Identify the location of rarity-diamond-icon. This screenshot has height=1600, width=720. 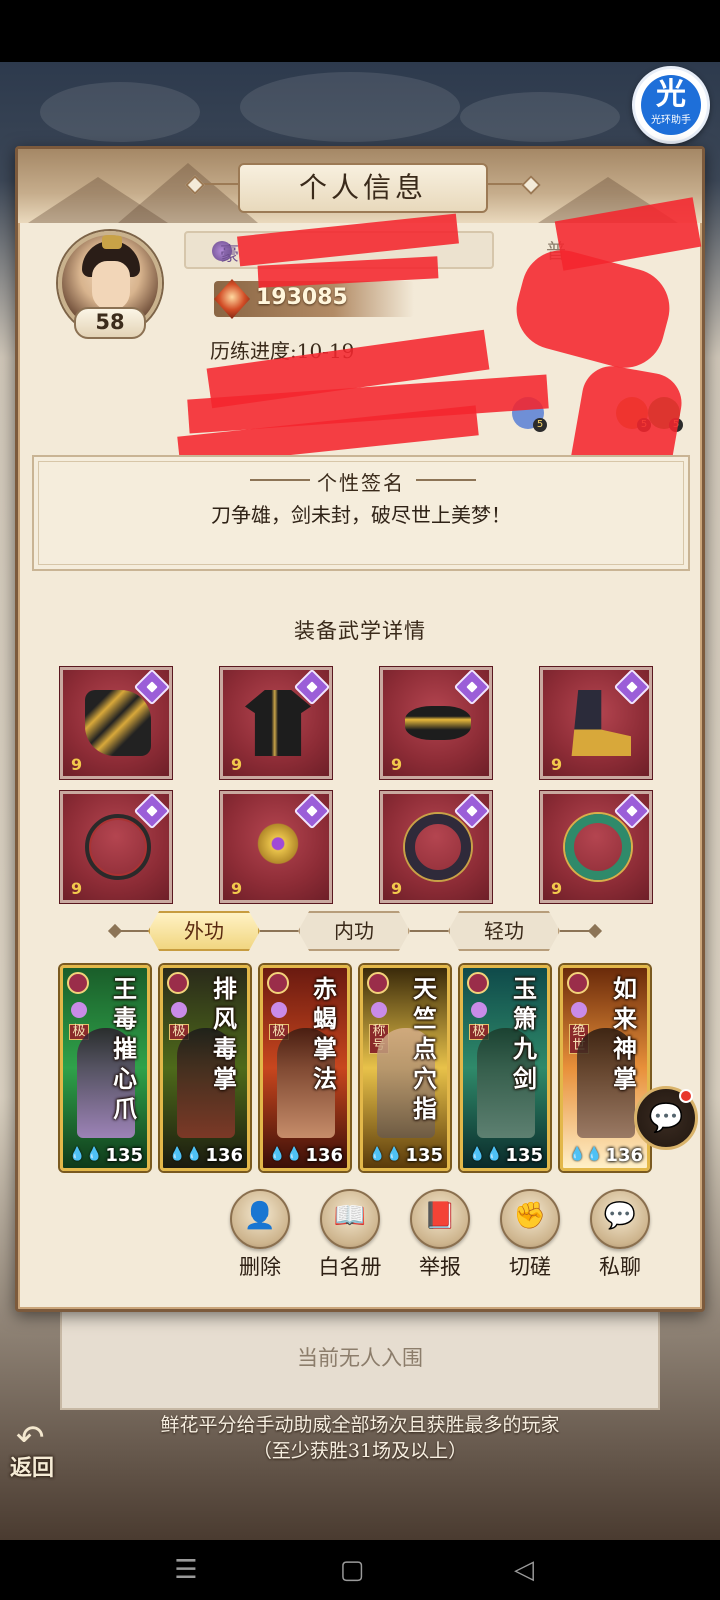
(472, 687).